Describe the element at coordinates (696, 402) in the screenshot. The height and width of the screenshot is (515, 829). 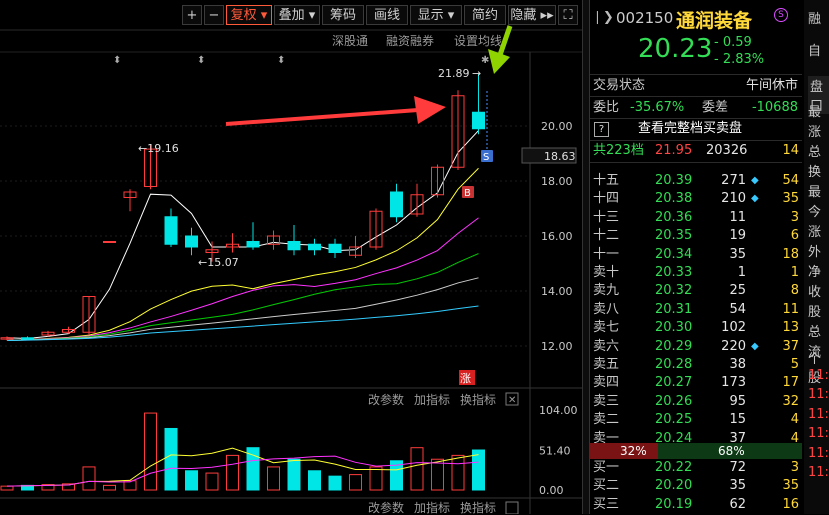
I see `ask-row: 卖三 20.26 95 32` at that location.